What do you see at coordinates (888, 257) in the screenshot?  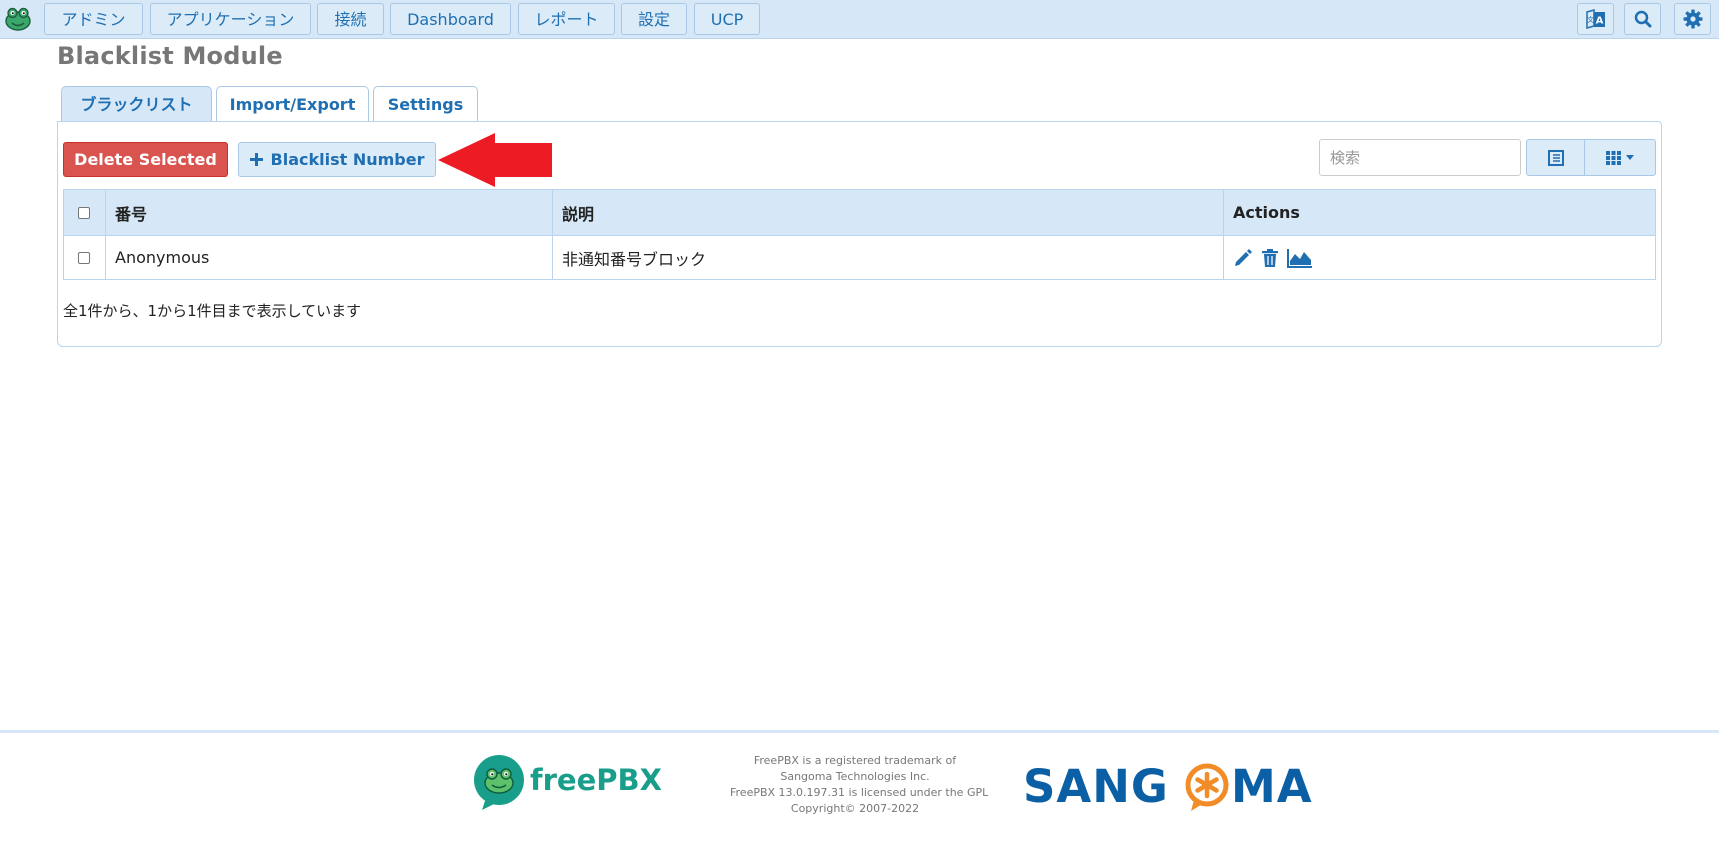 I see `row-description: 非通知番号ブロック` at bounding box center [888, 257].